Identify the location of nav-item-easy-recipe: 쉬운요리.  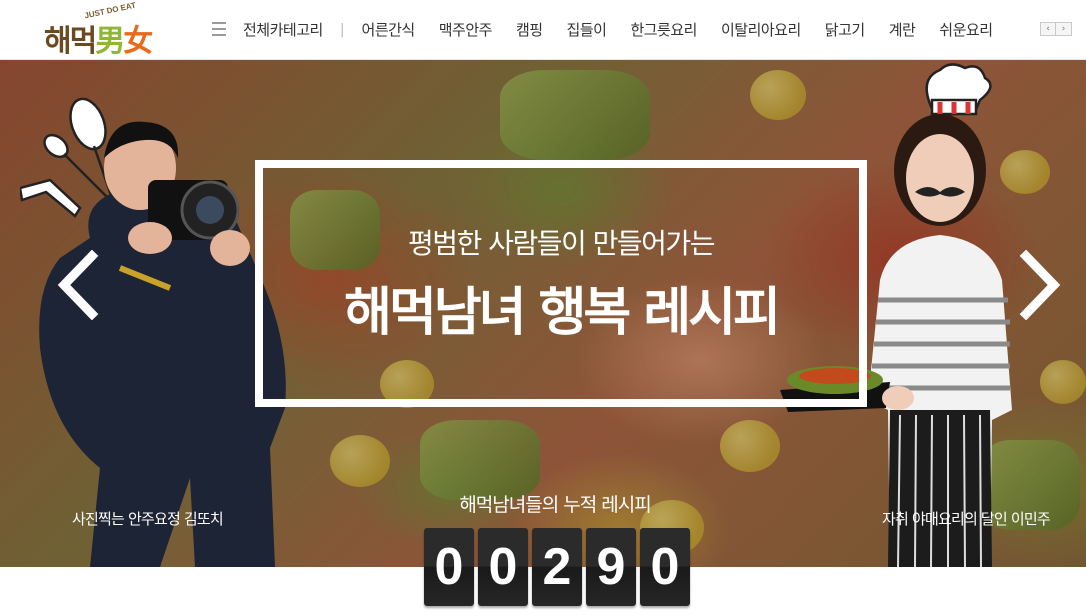
(966, 29).